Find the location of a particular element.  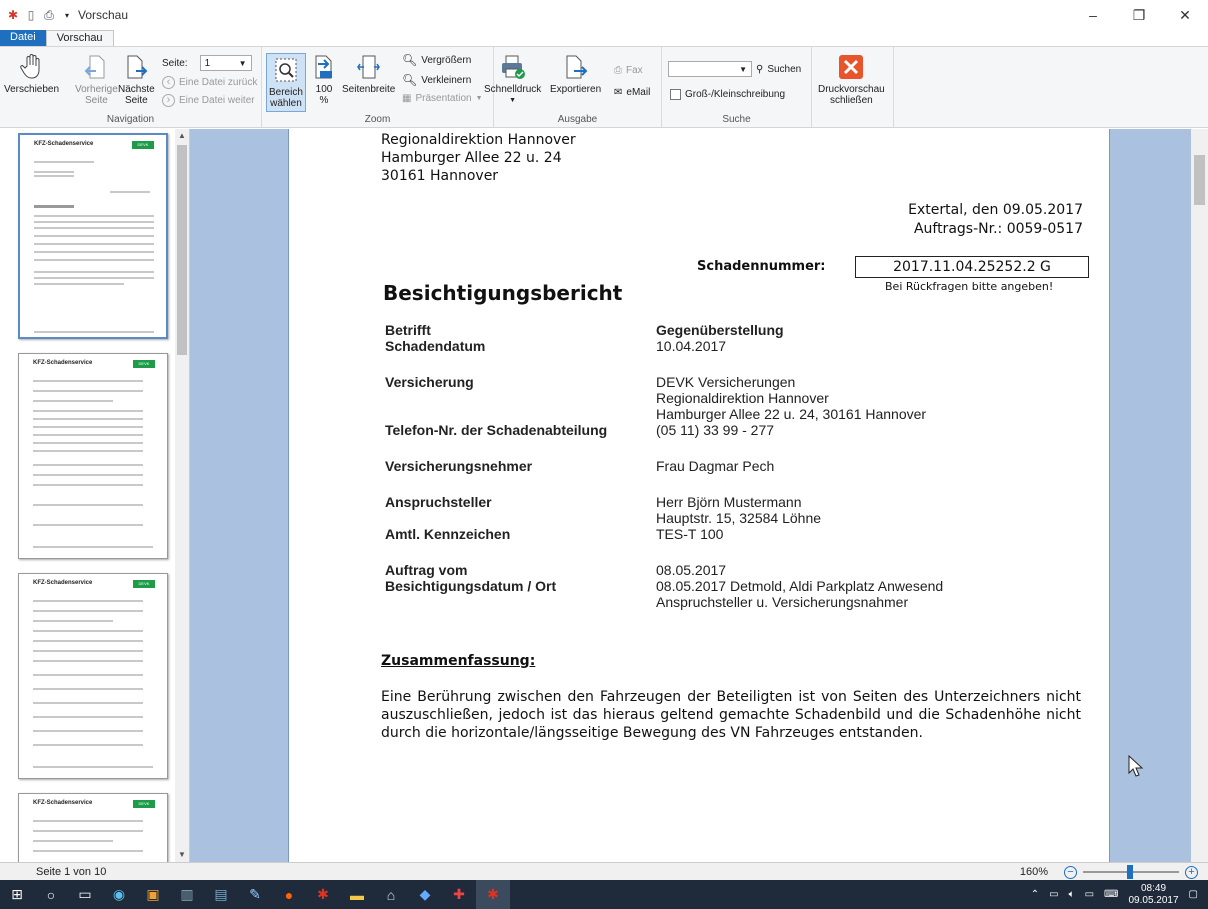

task-view-icon: ▭ is located at coordinates (85, 894).